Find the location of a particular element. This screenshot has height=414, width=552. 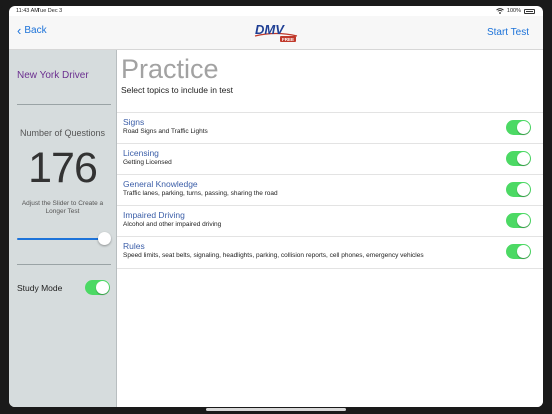

study-mode-toggle is located at coordinates (97, 287).